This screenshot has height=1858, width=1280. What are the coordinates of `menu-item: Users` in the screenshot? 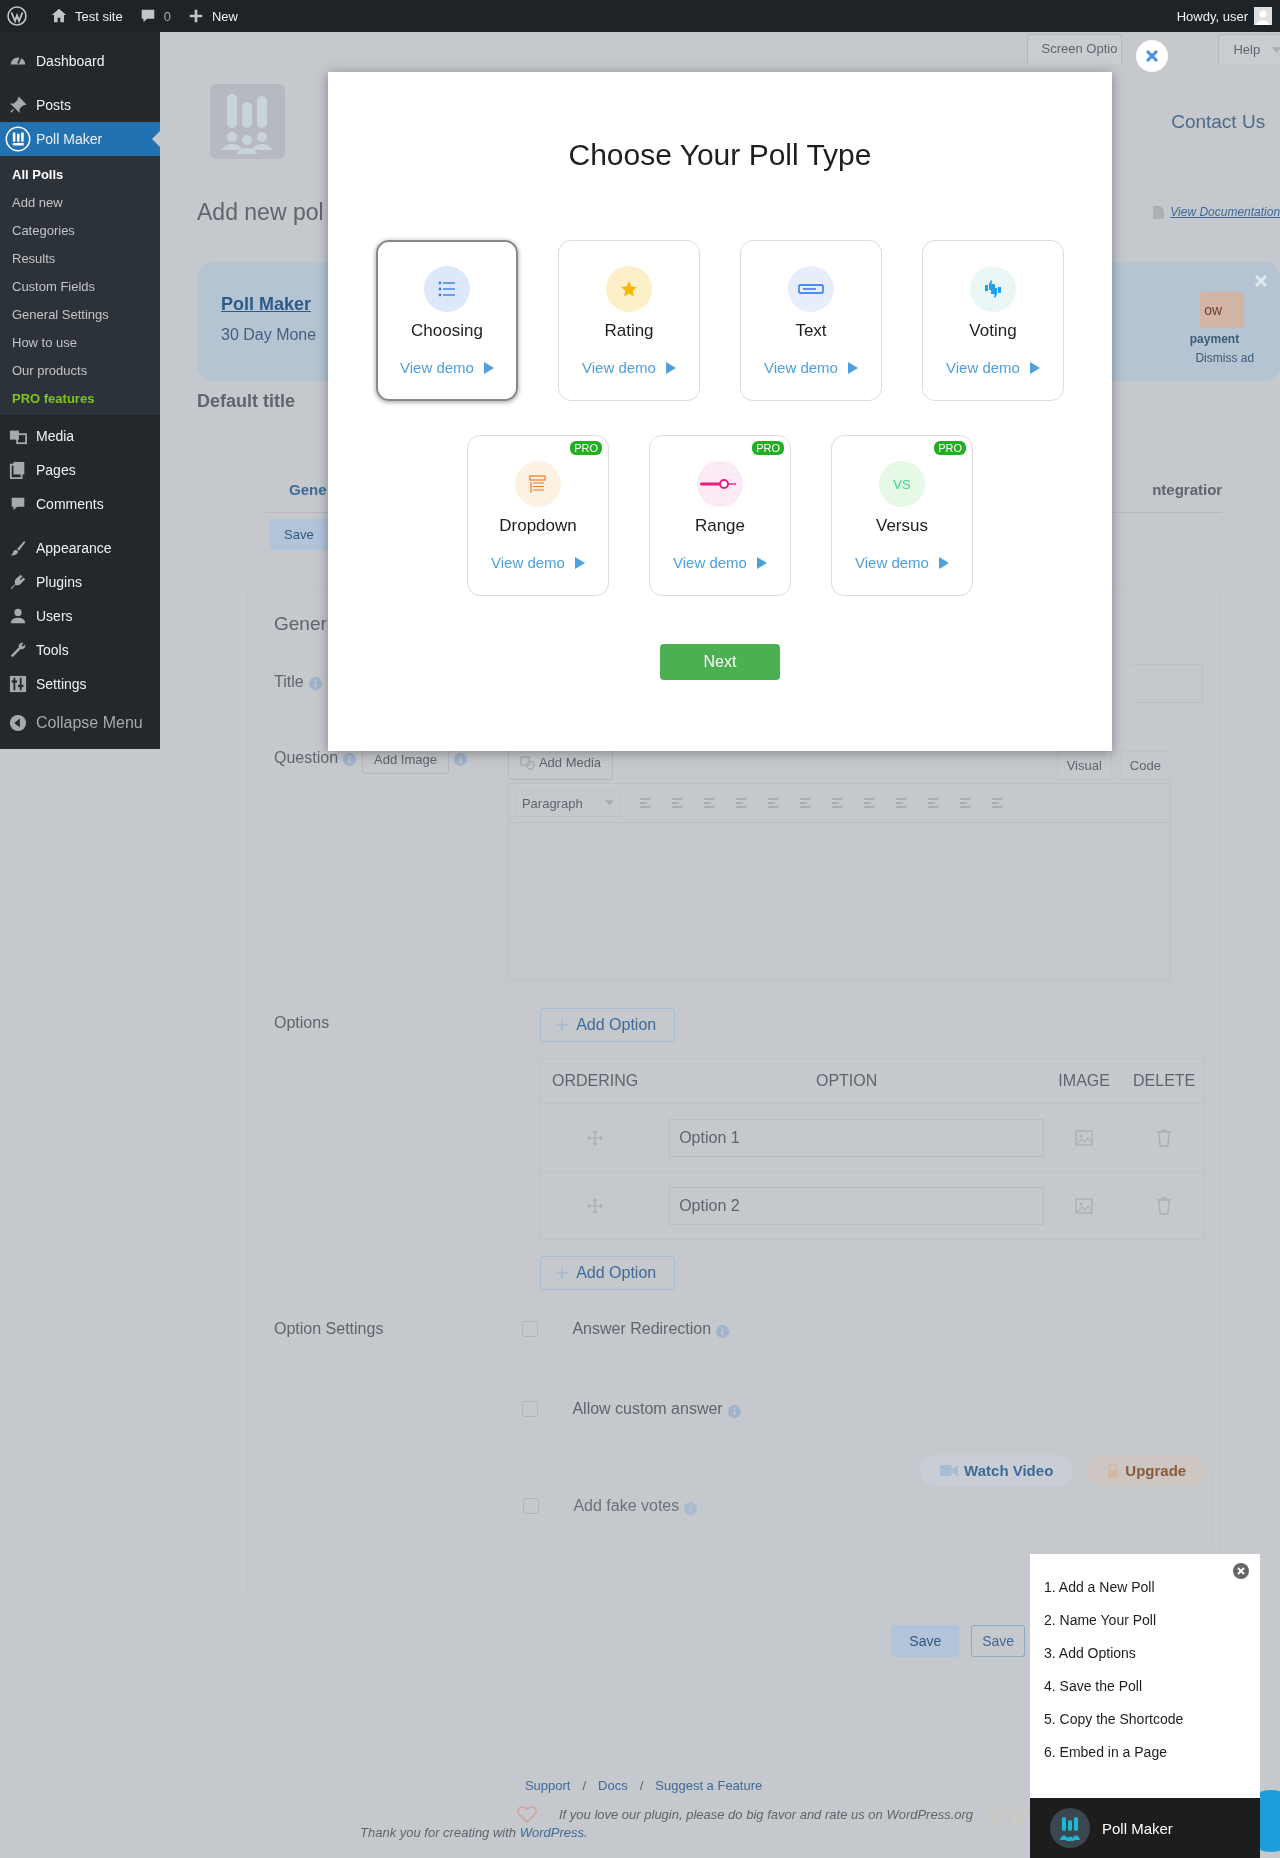 It's located at (80, 616).